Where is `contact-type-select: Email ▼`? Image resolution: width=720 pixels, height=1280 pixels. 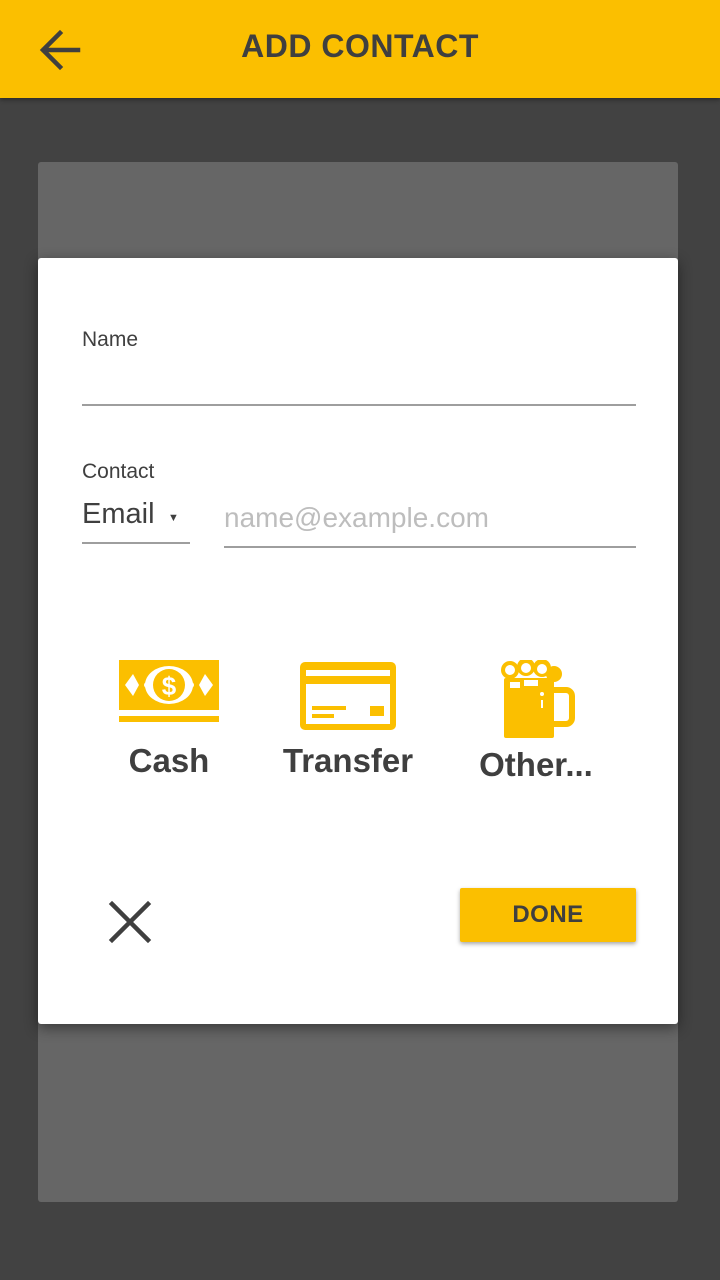 contact-type-select: Email ▼ is located at coordinates (136, 519).